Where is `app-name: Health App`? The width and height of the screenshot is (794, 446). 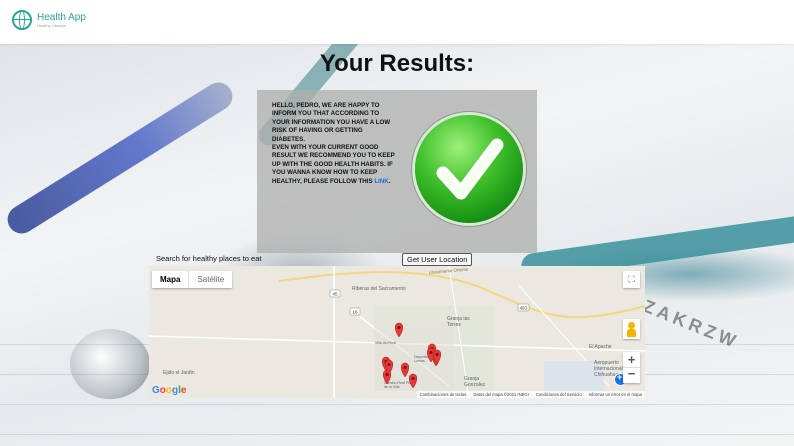 app-name: Health App is located at coordinates (61, 17).